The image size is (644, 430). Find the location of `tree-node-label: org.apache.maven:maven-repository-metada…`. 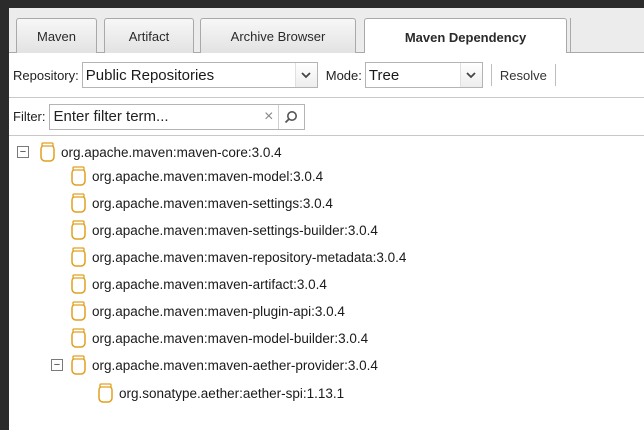

tree-node-label: org.apache.maven:maven-repository-metada… is located at coordinates (249, 257).